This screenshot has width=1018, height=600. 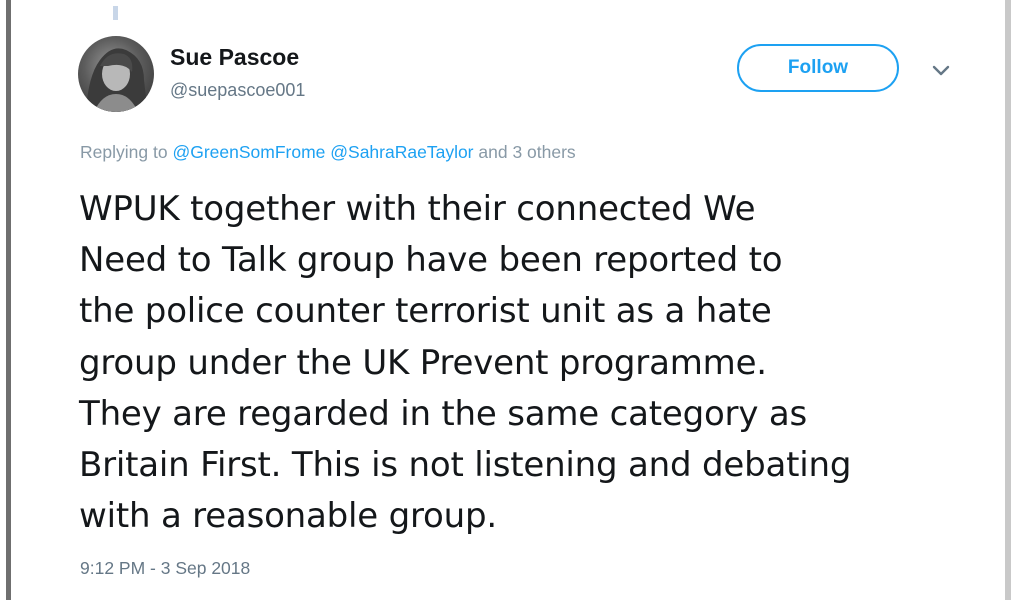 I want to click on author-handle: @suepascoe001, so click(x=237, y=90).